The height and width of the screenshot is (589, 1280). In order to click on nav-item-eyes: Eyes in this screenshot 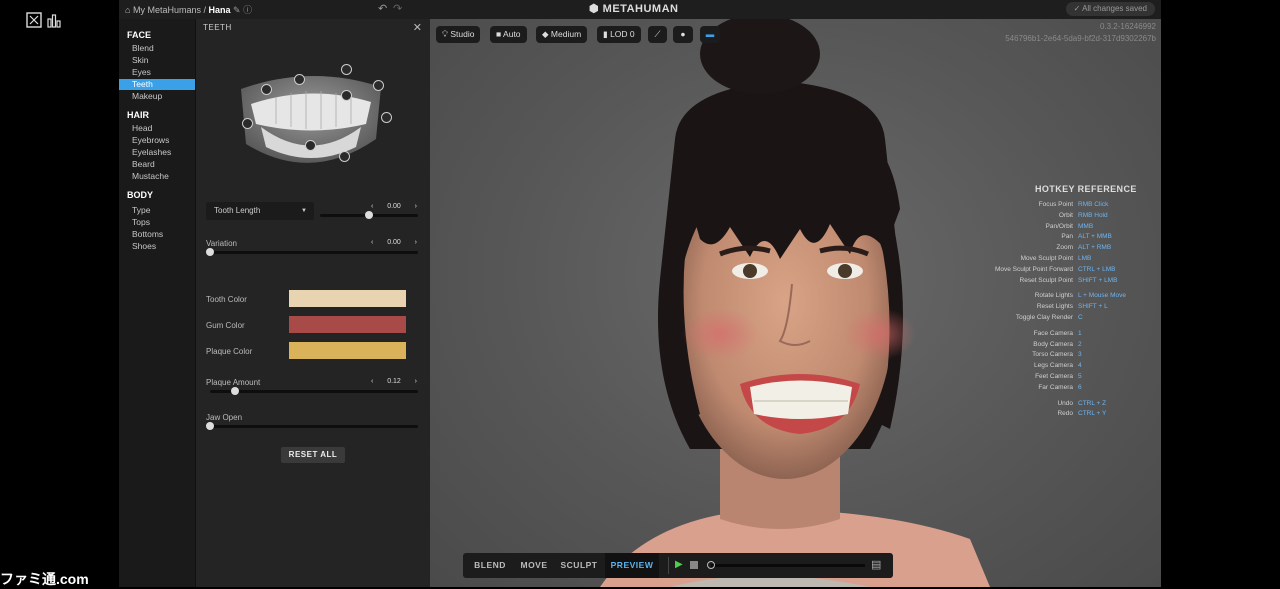, I will do `click(157, 72)`.